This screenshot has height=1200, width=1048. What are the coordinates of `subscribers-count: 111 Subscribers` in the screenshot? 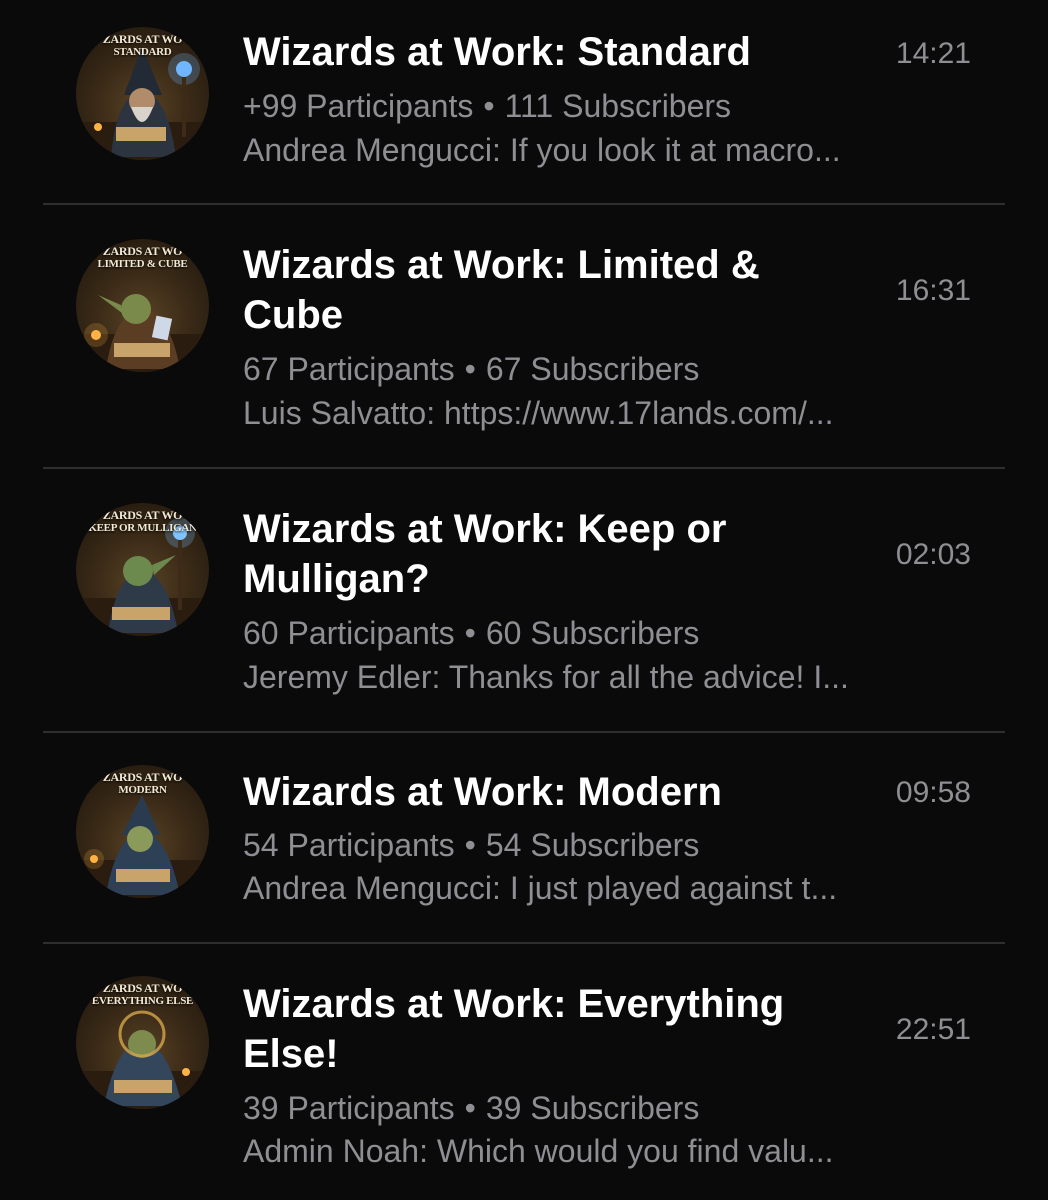 It's located at (618, 106).